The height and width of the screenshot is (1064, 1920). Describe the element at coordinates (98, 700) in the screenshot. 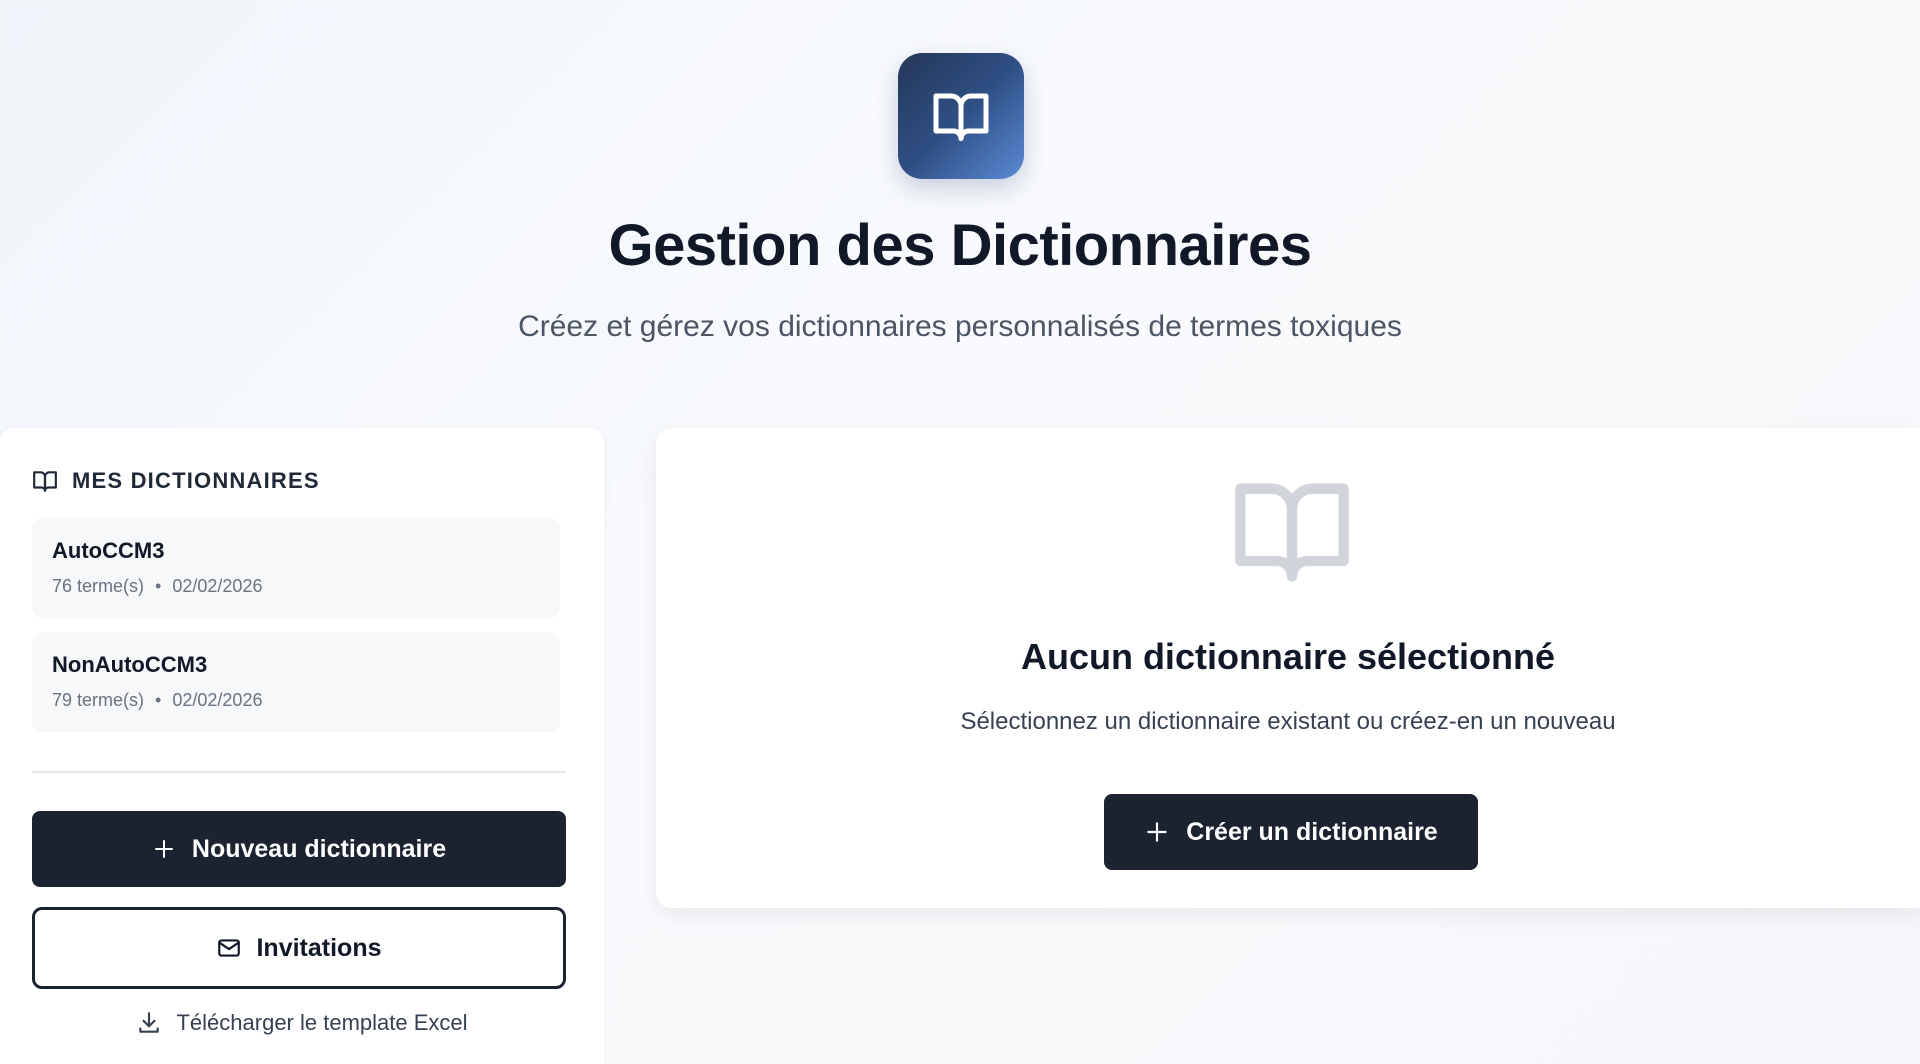

I see `dictionary-term-count: 79 terme(s)` at that location.